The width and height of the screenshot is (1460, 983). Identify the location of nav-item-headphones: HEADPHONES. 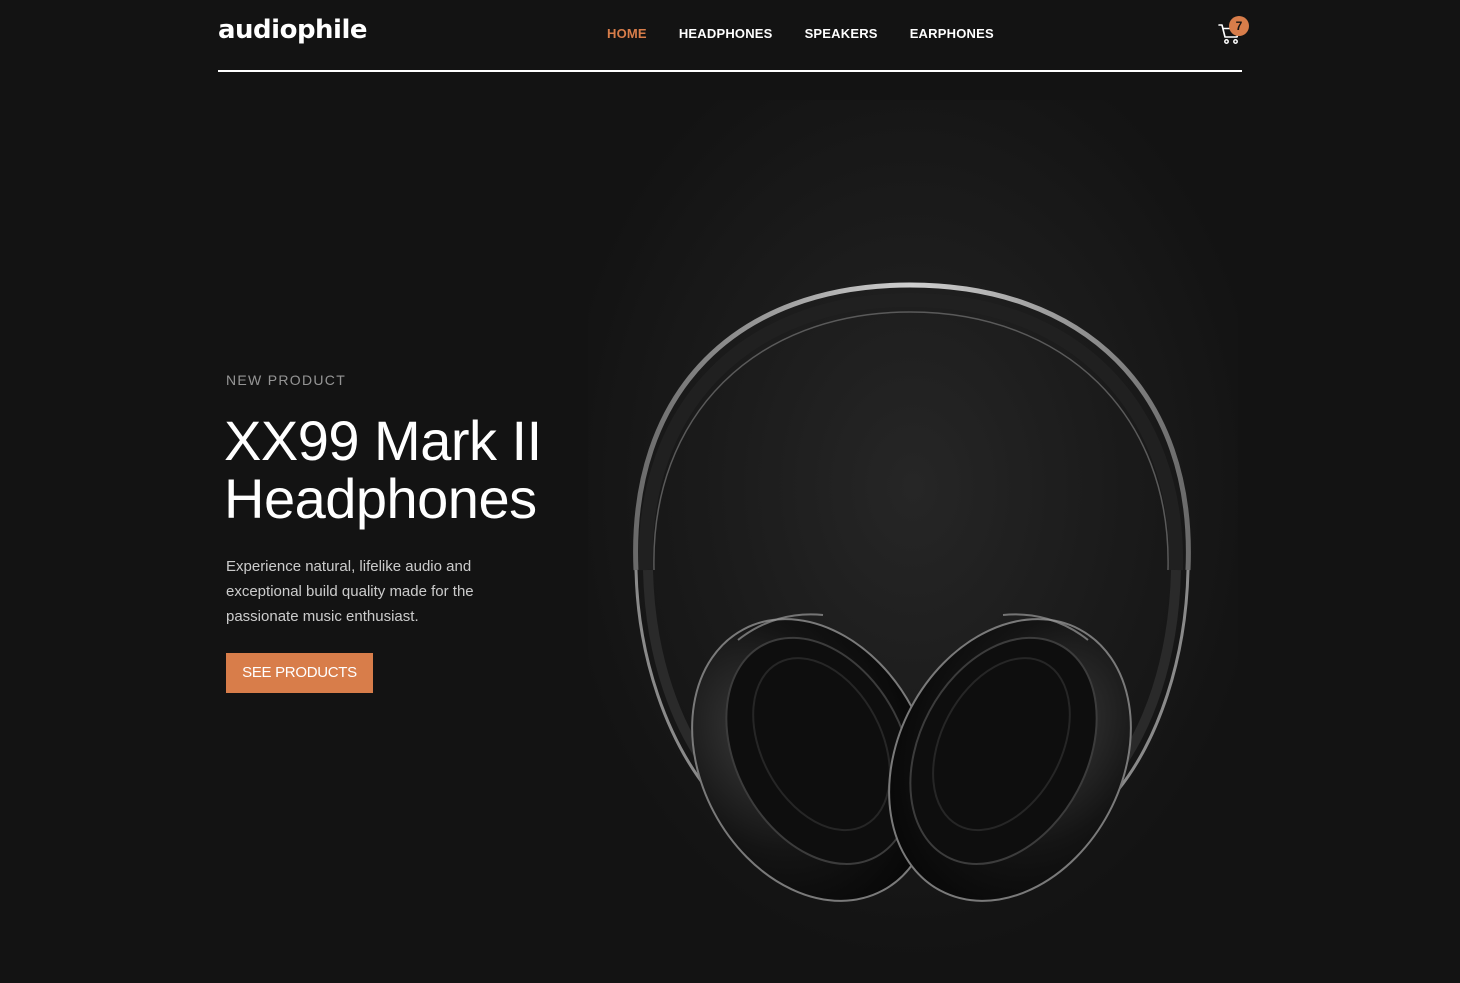
(726, 33).